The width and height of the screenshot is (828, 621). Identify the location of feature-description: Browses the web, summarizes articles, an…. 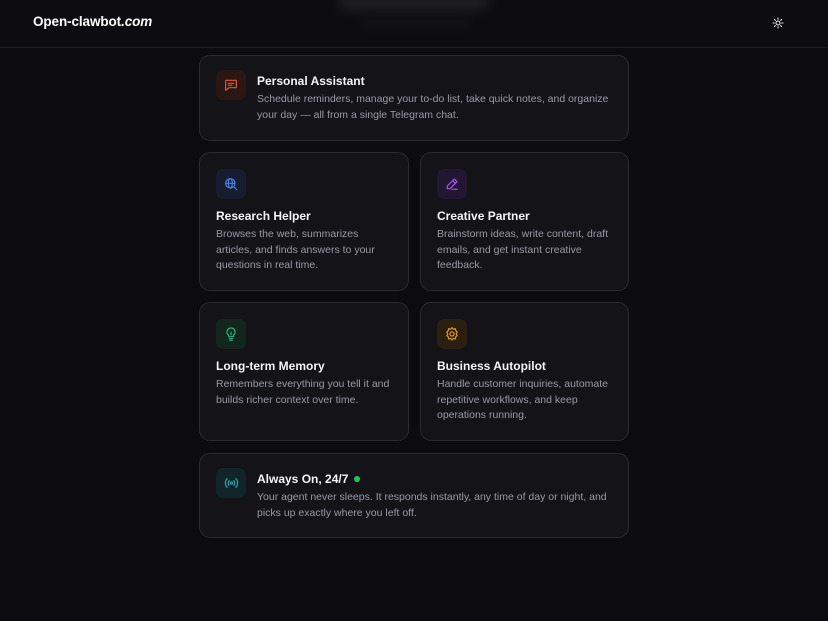
(295, 250).